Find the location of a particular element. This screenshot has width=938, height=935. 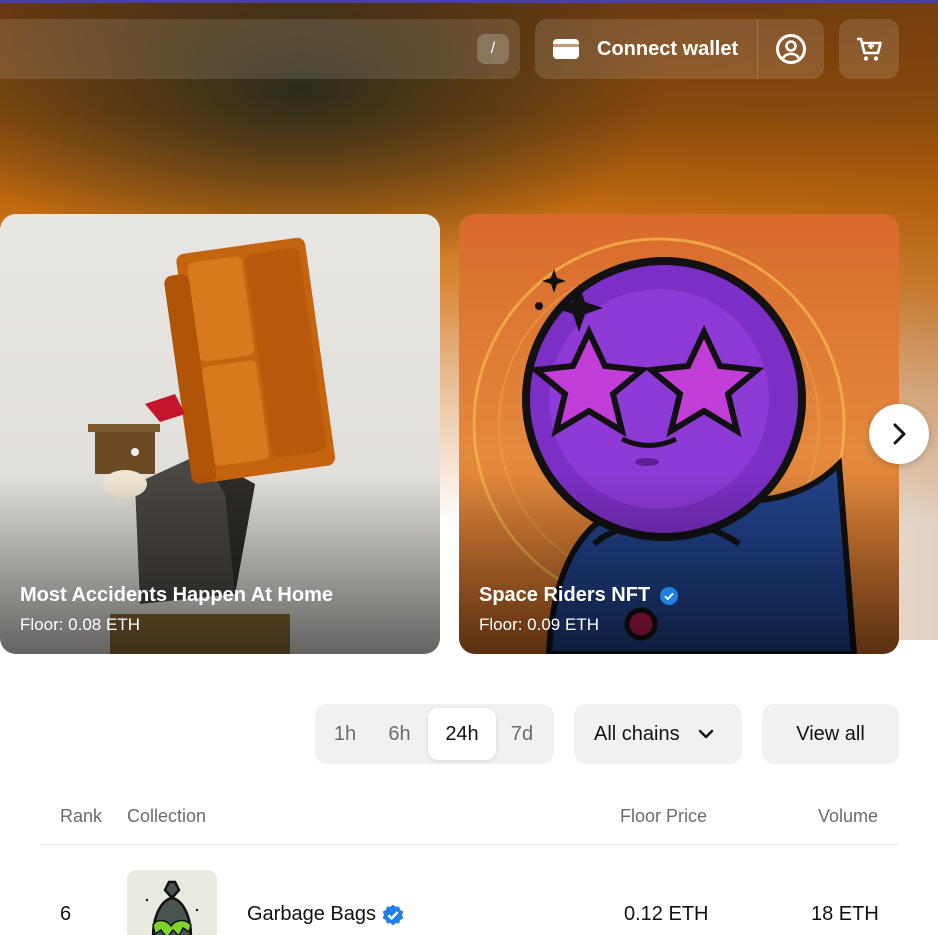

carousel-next-button is located at coordinates (899, 434).